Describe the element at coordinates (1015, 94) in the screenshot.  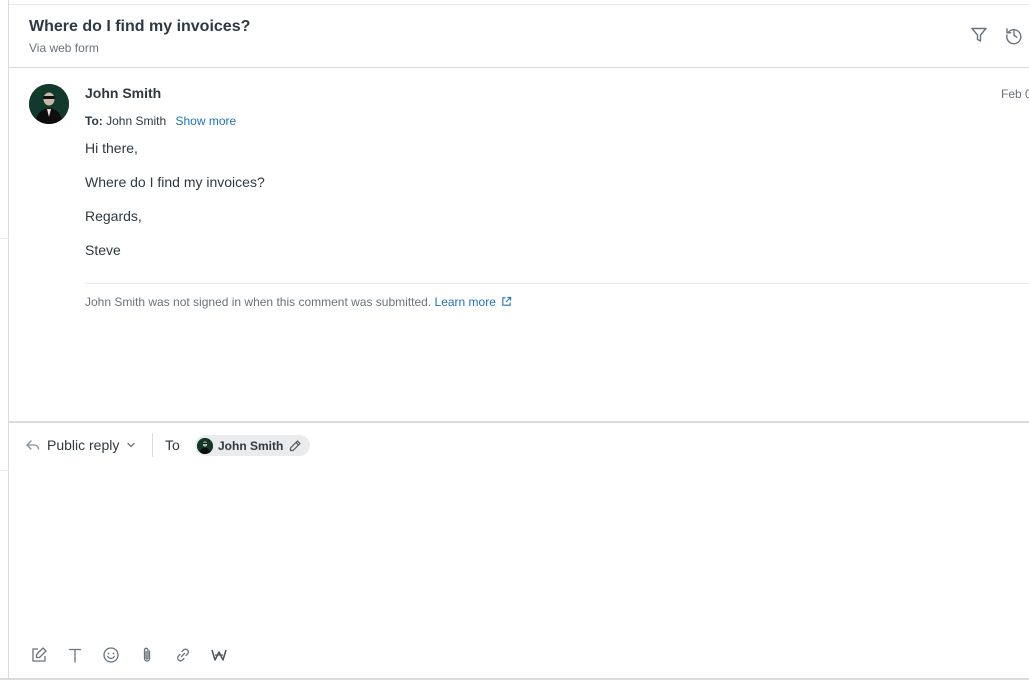
I see `message-date: Feb 0` at that location.